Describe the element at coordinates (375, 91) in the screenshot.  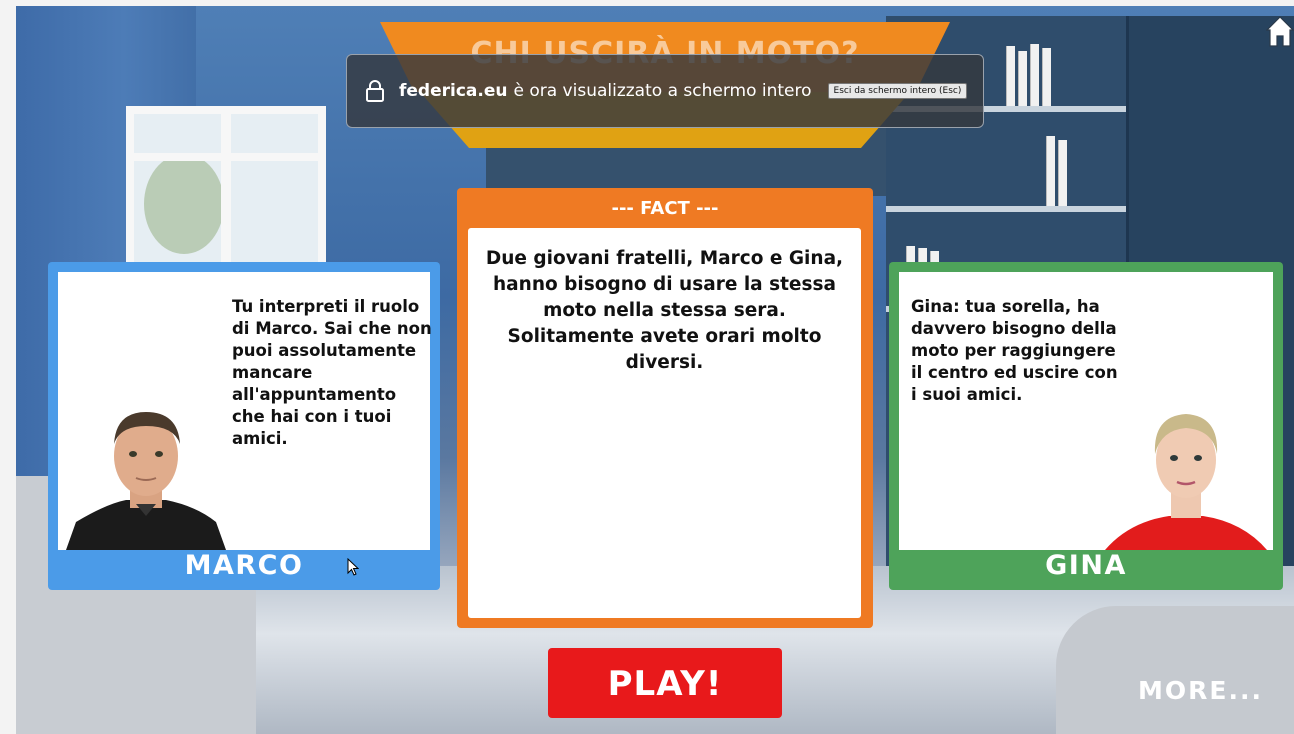
I see `lock-icon` at that location.